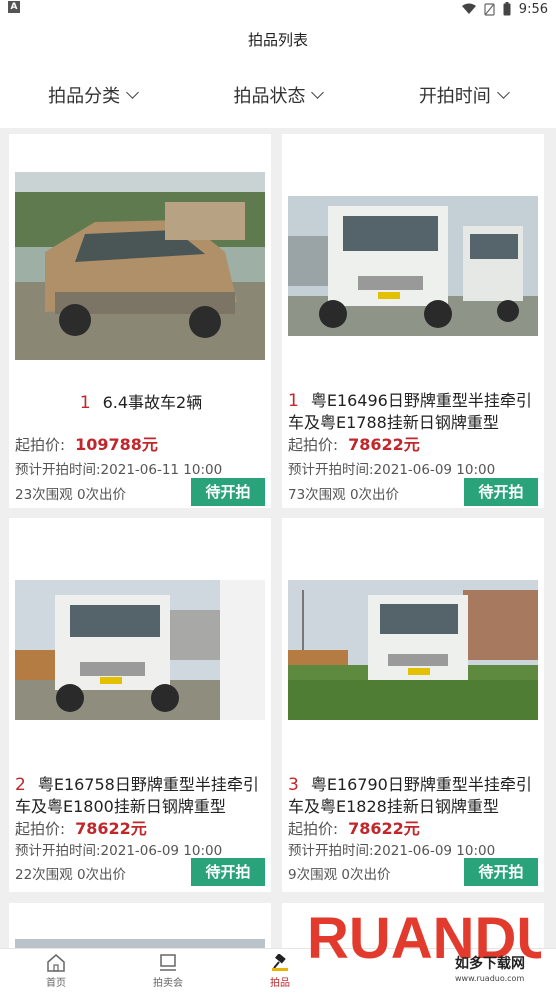 The height and width of the screenshot is (993, 556). I want to click on status-bar: A 9:56, so click(278, 9).